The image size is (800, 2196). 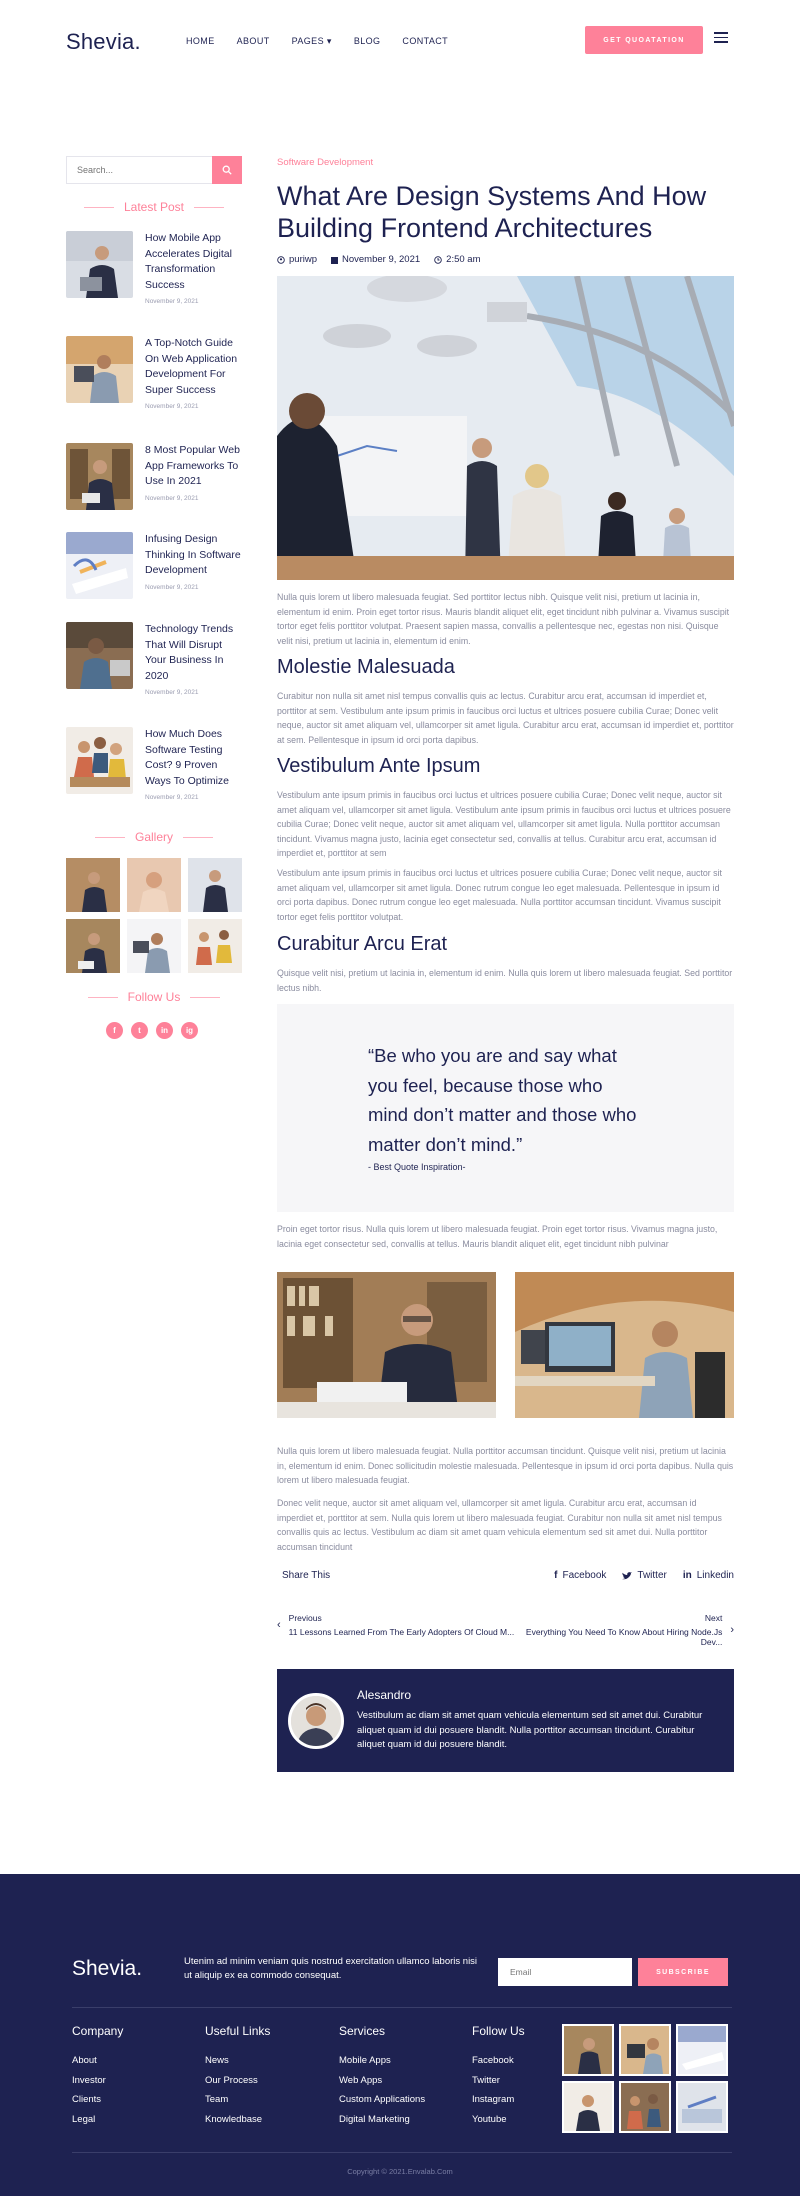 What do you see at coordinates (154, 207) in the screenshot?
I see `latest-post-title: Latest Post` at bounding box center [154, 207].